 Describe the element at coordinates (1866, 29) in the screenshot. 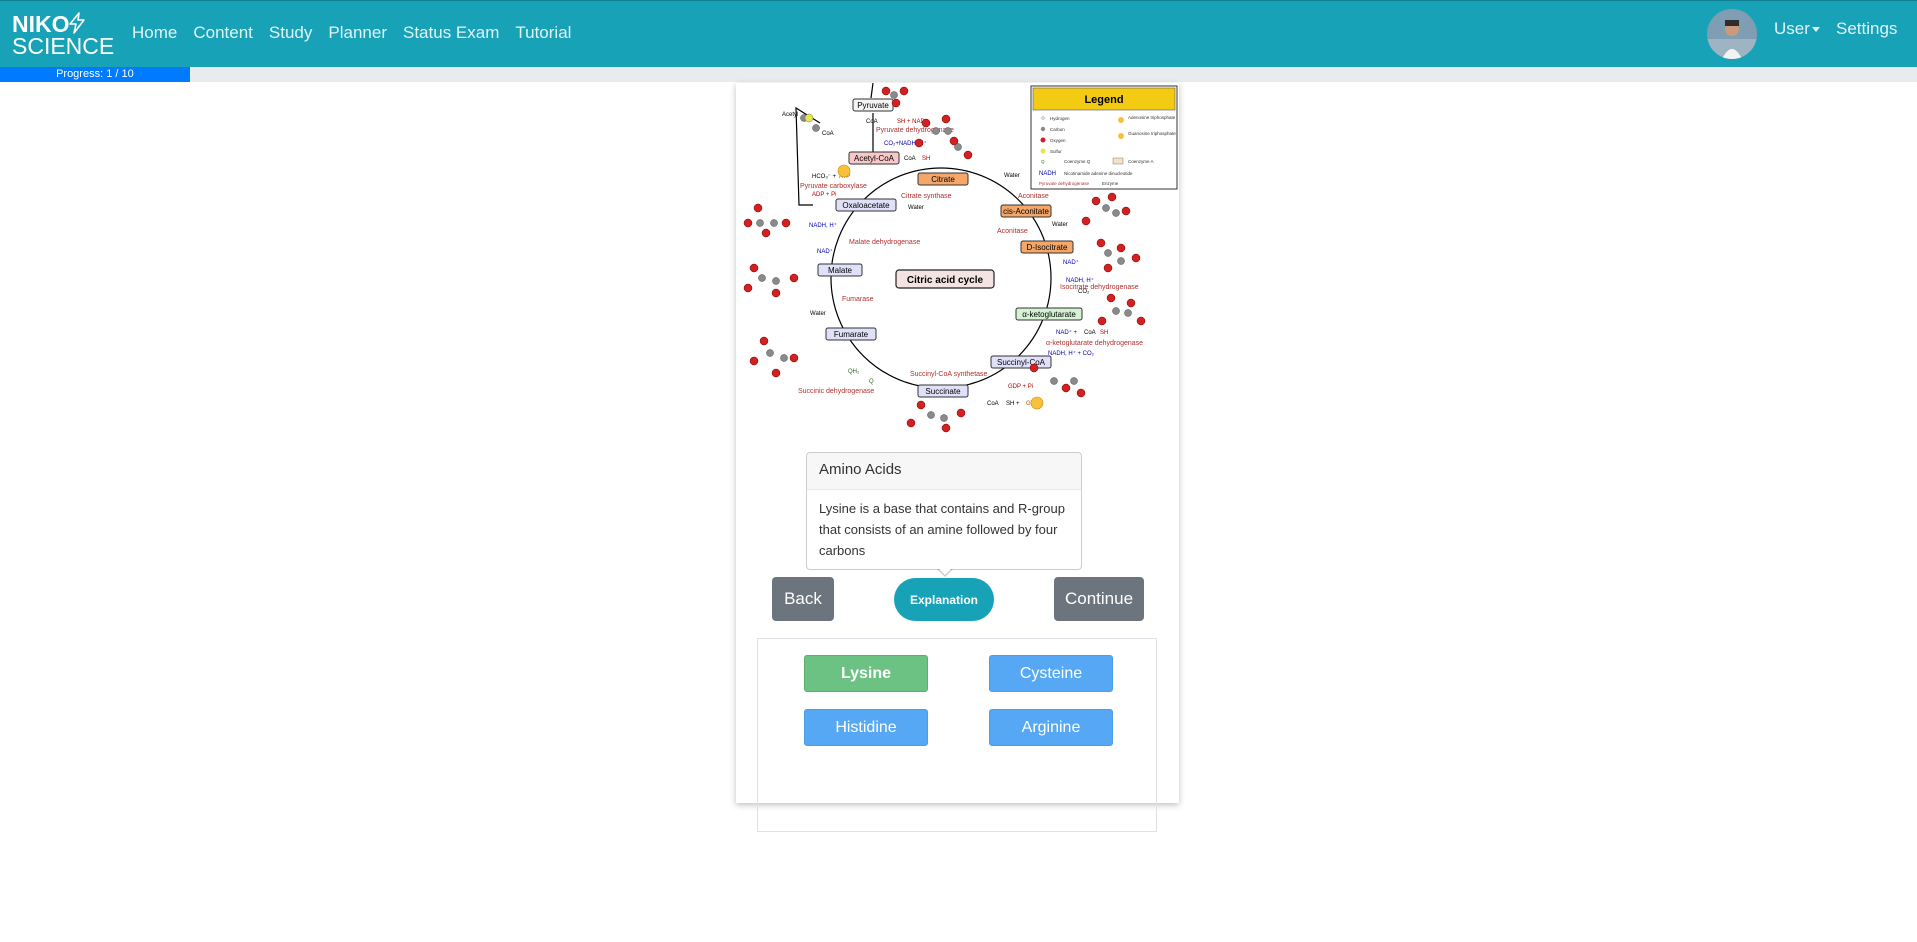

I see `settings-link: Settings` at that location.